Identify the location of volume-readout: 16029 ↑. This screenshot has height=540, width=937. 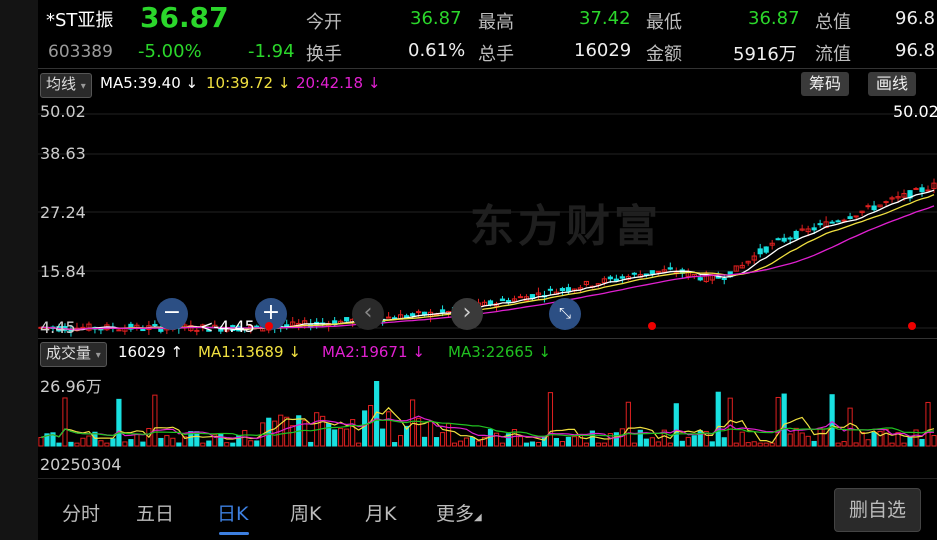
(150, 352).